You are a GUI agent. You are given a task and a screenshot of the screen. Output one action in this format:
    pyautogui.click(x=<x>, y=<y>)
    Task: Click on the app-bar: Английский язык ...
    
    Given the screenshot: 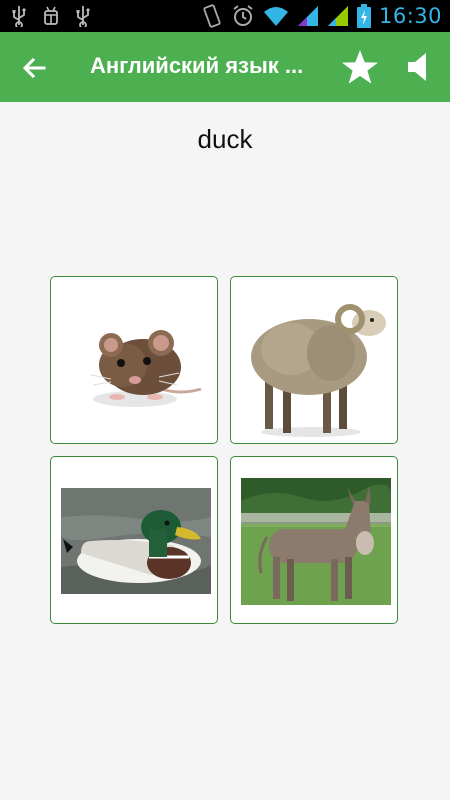 What is the action you would take?
    pyautogui.click(x=225, y=67)
    